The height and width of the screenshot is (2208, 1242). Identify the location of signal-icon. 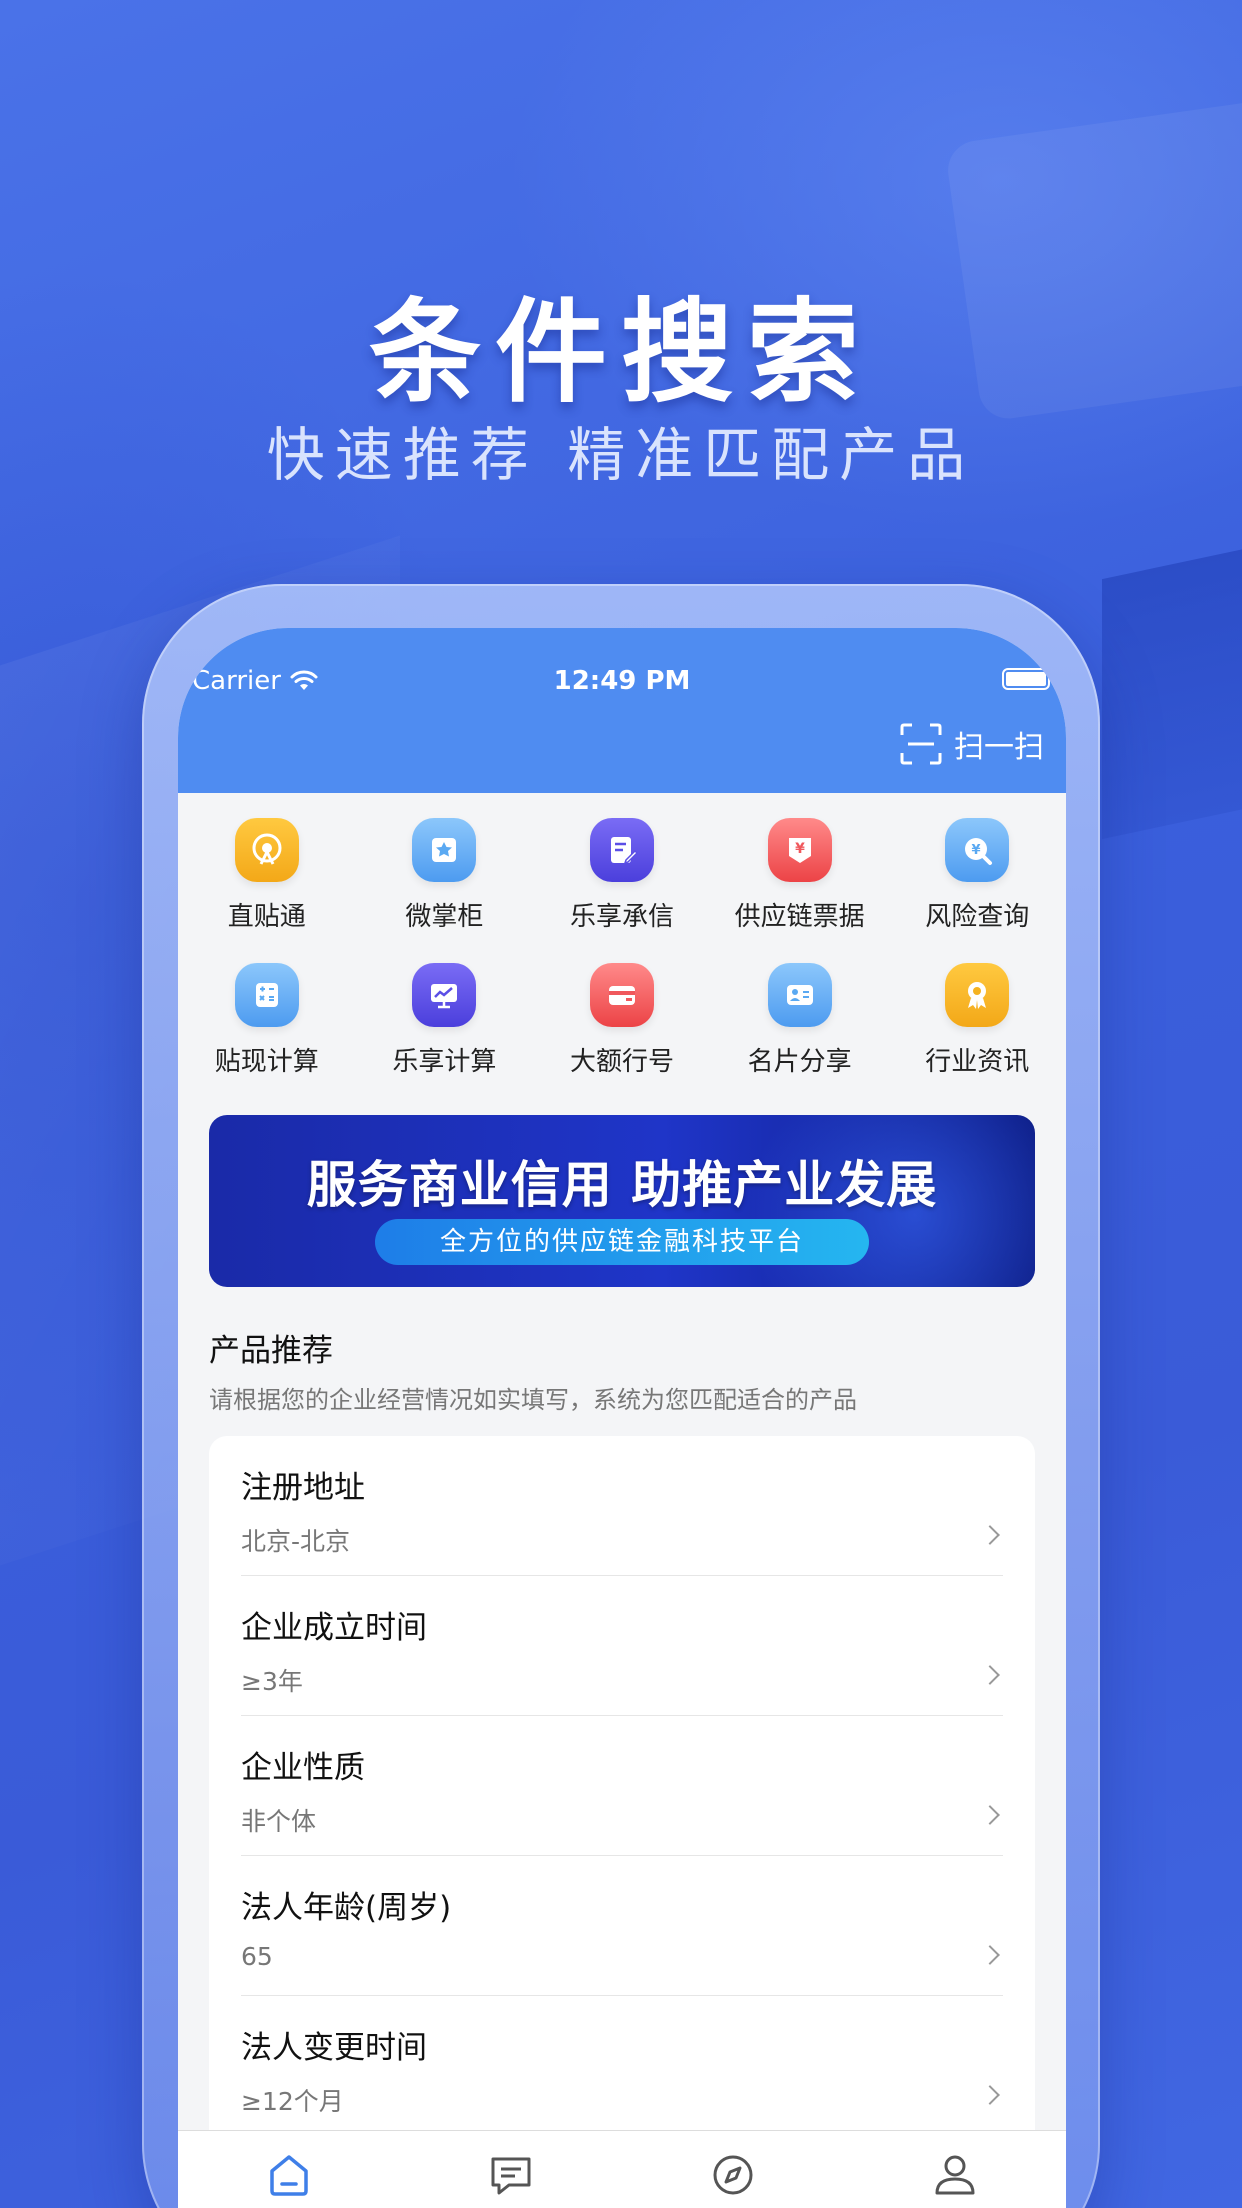
(266, 850).